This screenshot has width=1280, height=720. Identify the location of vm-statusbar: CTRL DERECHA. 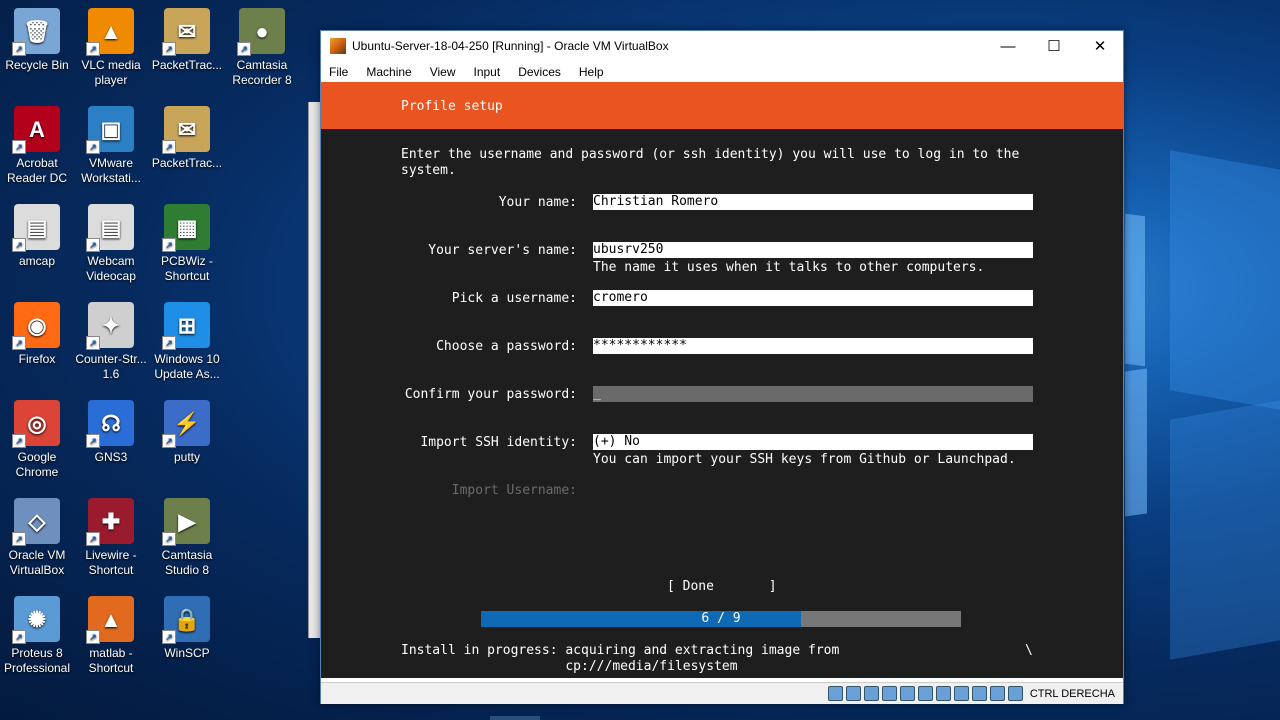
(722, 693).